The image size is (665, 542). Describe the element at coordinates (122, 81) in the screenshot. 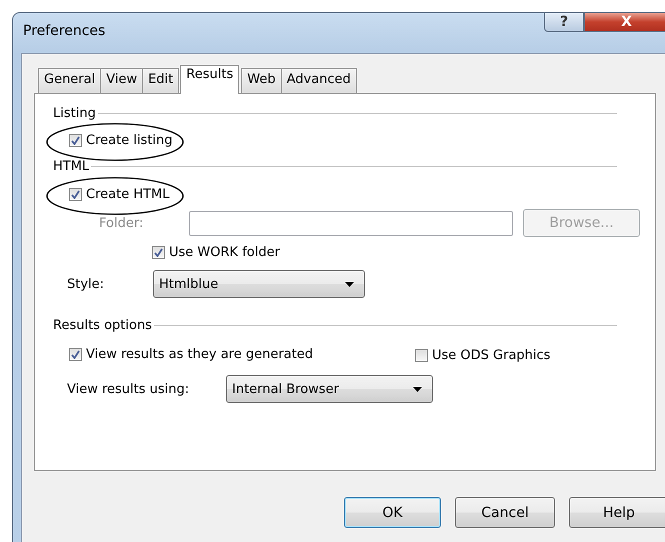

I see `tab: View` at that location.